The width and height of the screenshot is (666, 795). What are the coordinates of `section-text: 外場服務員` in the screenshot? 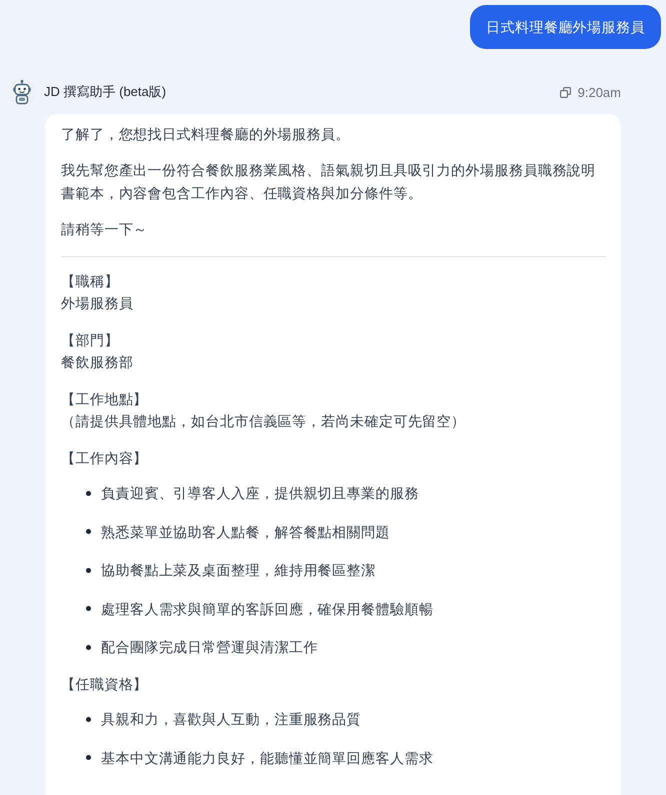 It's located at (97, 303).